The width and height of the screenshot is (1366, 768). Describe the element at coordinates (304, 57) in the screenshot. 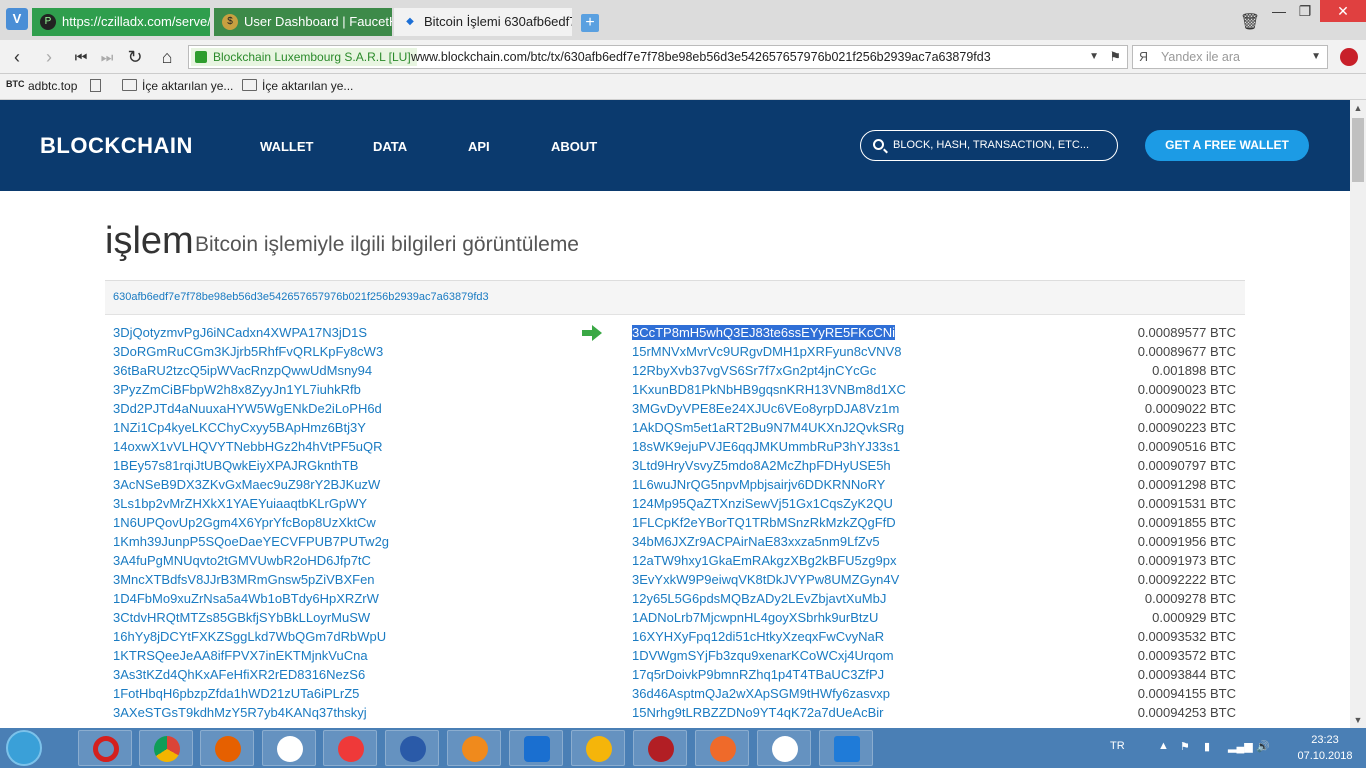

I see `site-identity-badge: Blockchain Luxembourg S.A.R.L [LU]` at that location.